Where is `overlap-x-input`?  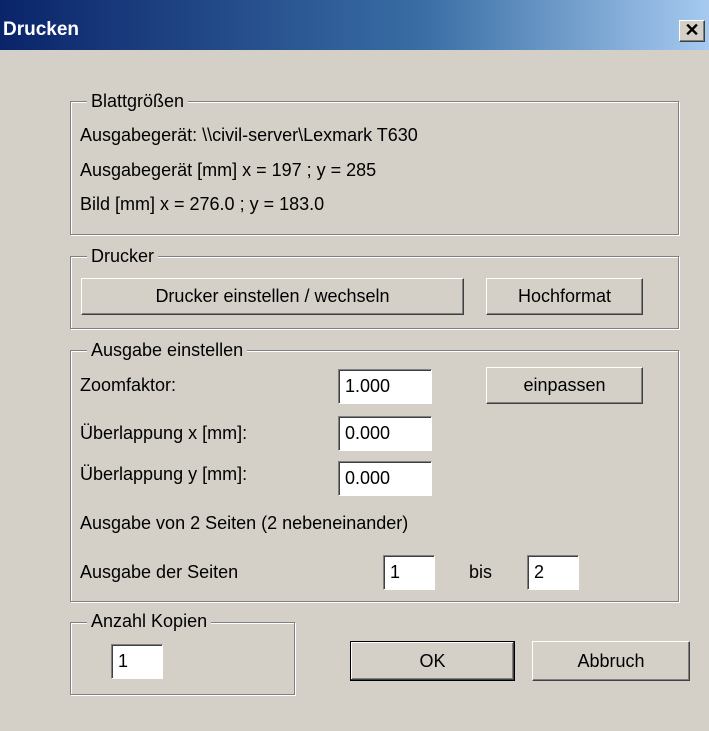
overlap-x-input is located at coordinates (385, 433).